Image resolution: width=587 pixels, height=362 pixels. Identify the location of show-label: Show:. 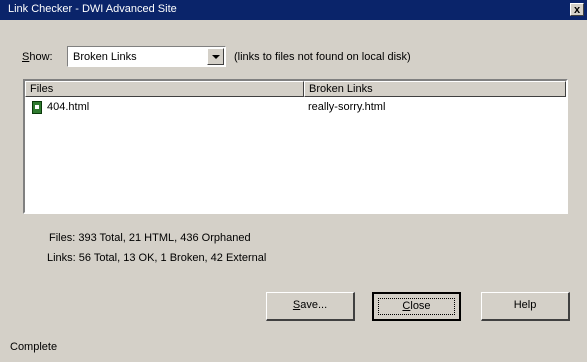
(37, 57).